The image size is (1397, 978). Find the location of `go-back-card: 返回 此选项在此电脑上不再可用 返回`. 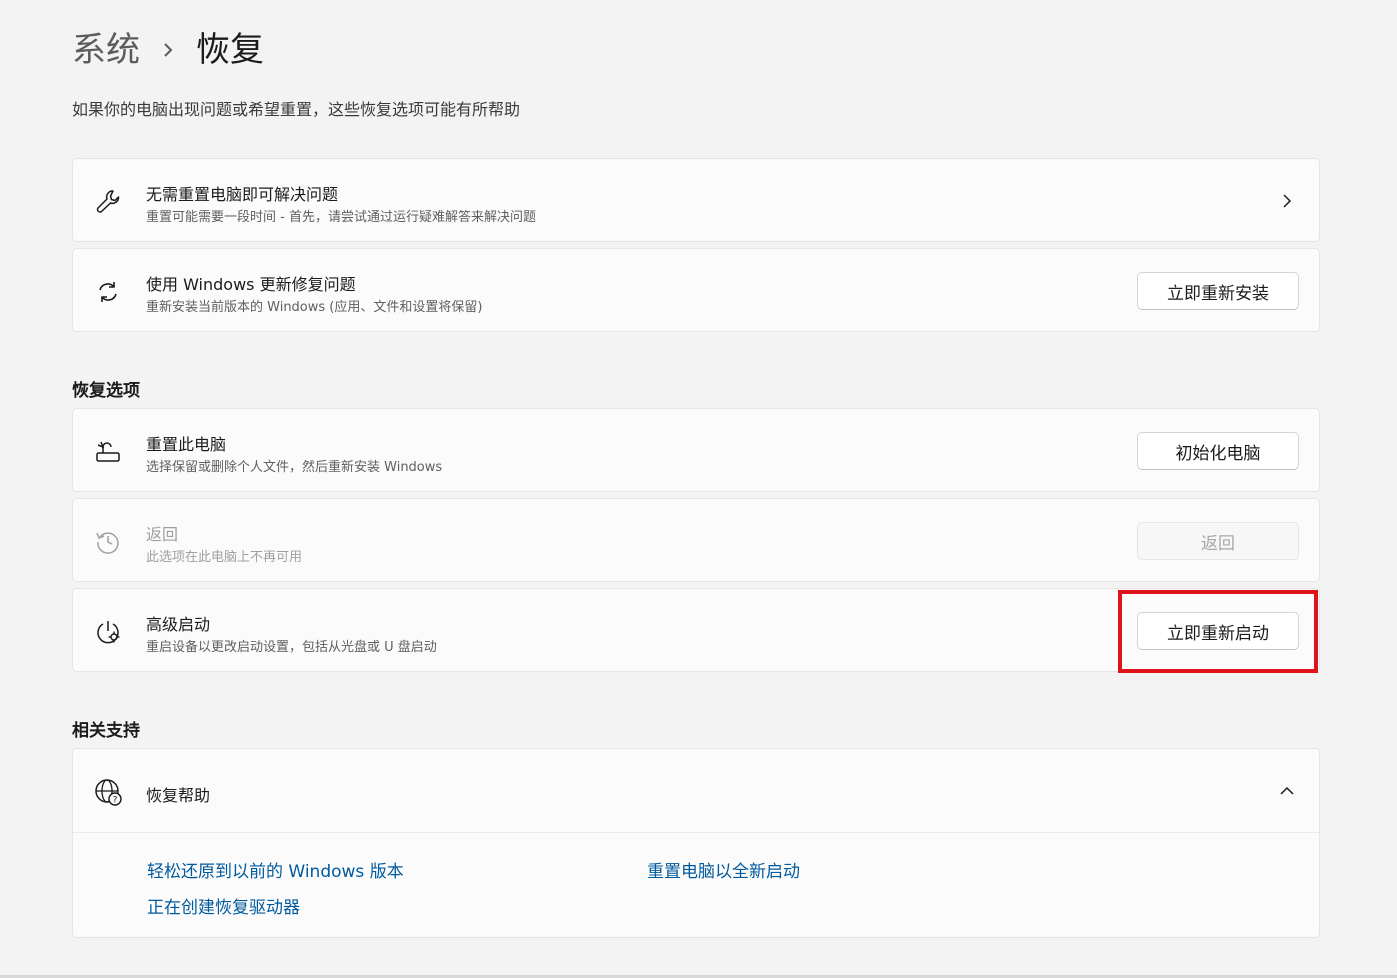

go-back-card: 返回 此选项在此电脑上不再可用 返回 is located at coordinates (696, 540).